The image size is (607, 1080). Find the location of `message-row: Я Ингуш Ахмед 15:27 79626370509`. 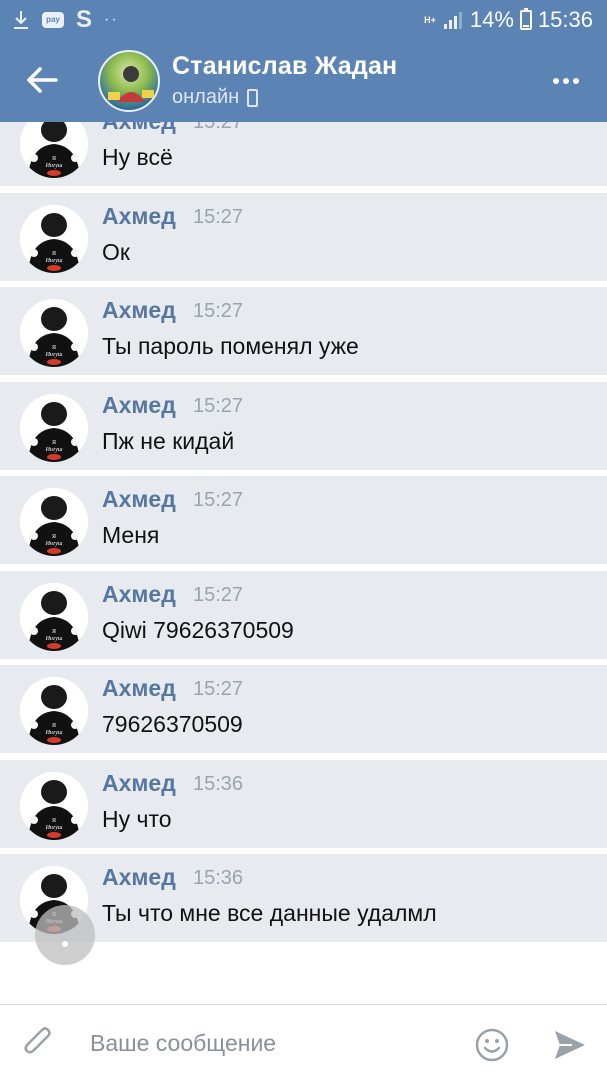

message-row: Я Ингуш Ахмед 15:27 79626370509 is located at coordinates (303, 709).